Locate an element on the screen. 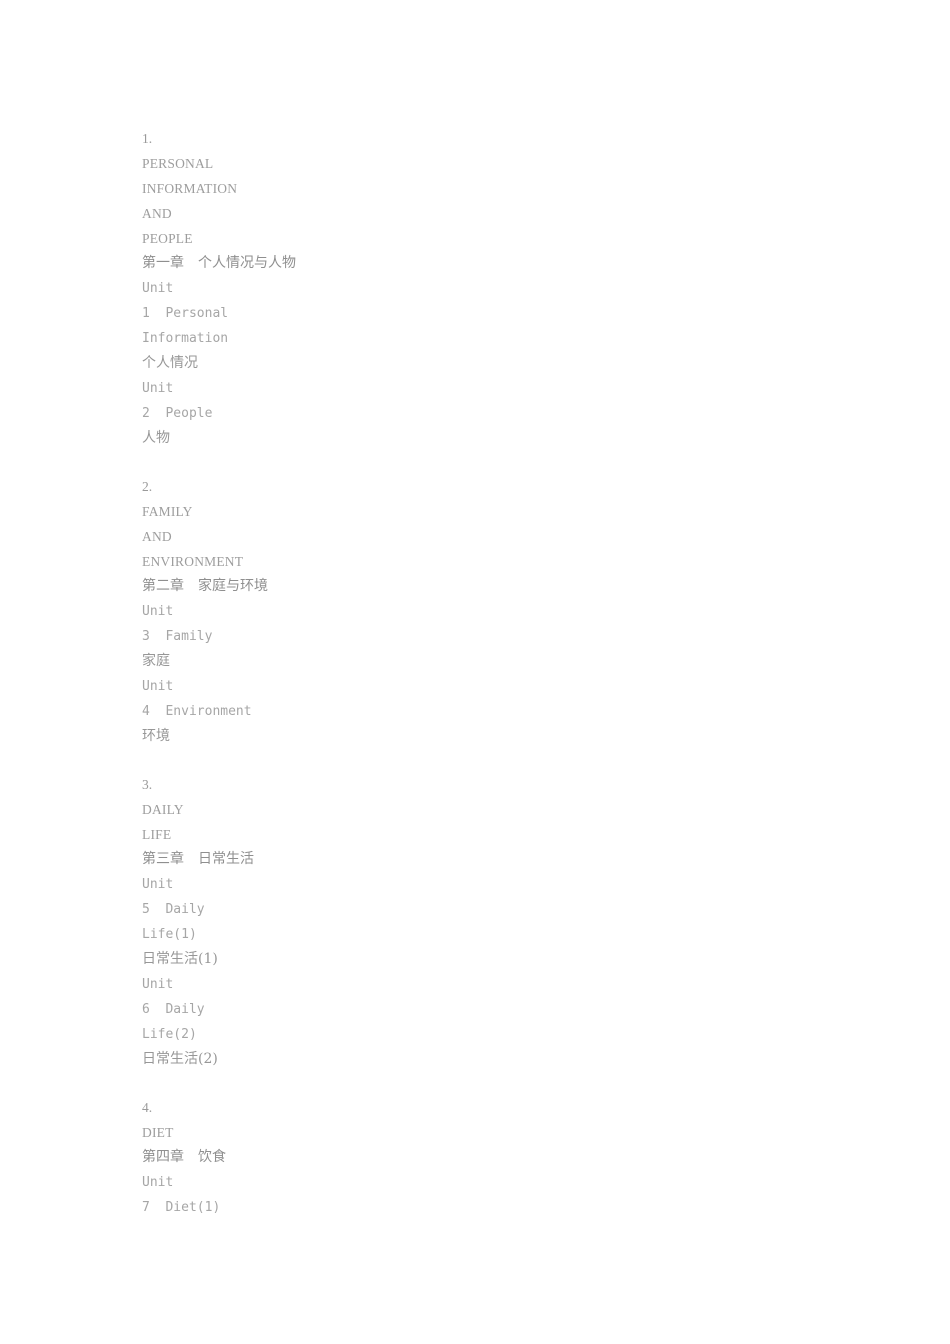  chapter-title-en: INFORMATION is located at coordinates (190, 188).